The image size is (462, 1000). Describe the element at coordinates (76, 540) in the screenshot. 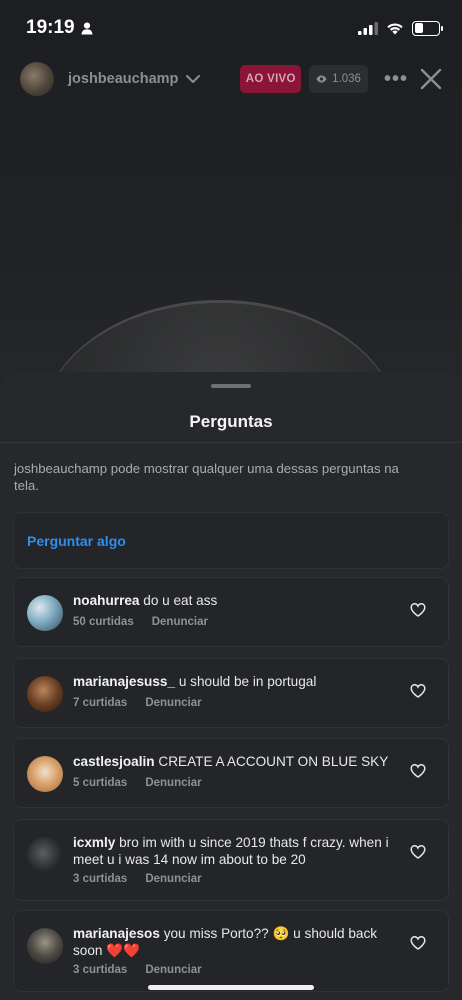

I see `ask-question-label: Perguntar algo` at that location.